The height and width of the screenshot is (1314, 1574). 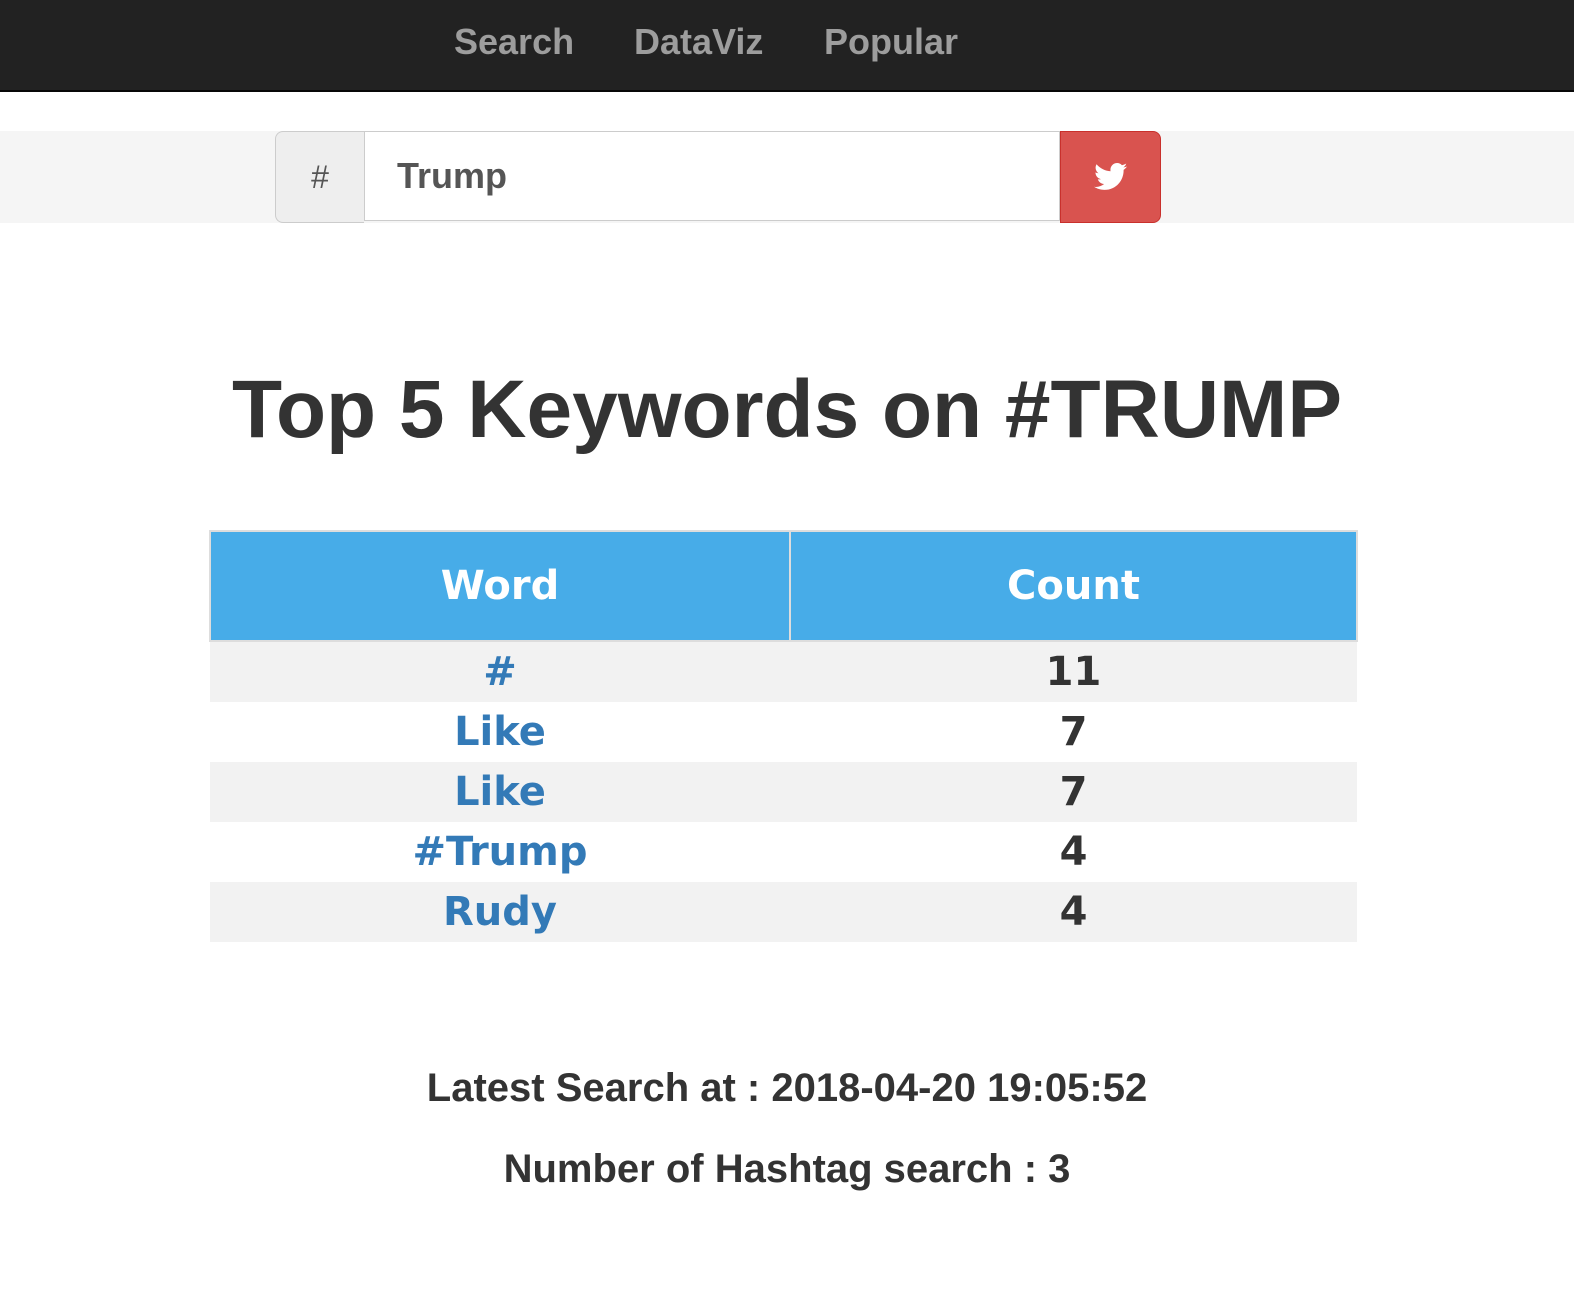 I want to click on table-row: #Trump 4, so click(x=783, y=852).